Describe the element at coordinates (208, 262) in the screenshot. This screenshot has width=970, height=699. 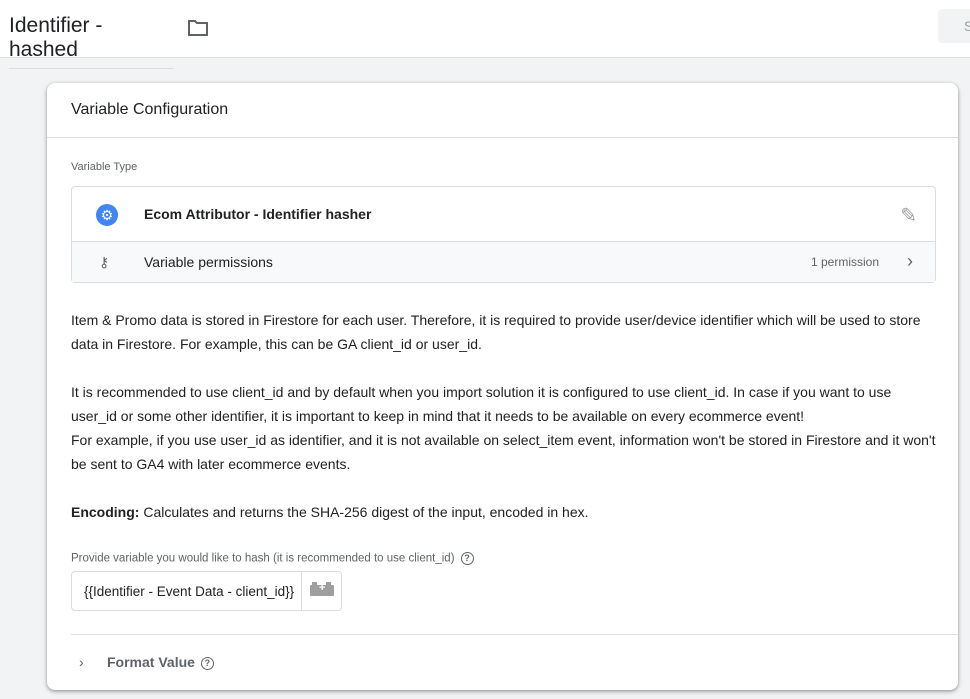
I see `permissions-label: Variable permissions` at that location.